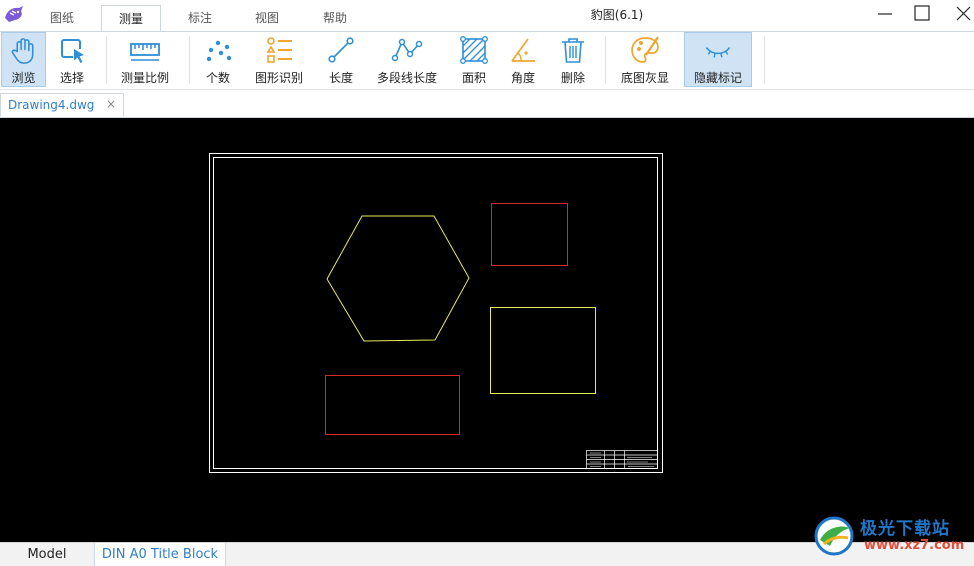  I want to click on close-icon, so click(963, 13).